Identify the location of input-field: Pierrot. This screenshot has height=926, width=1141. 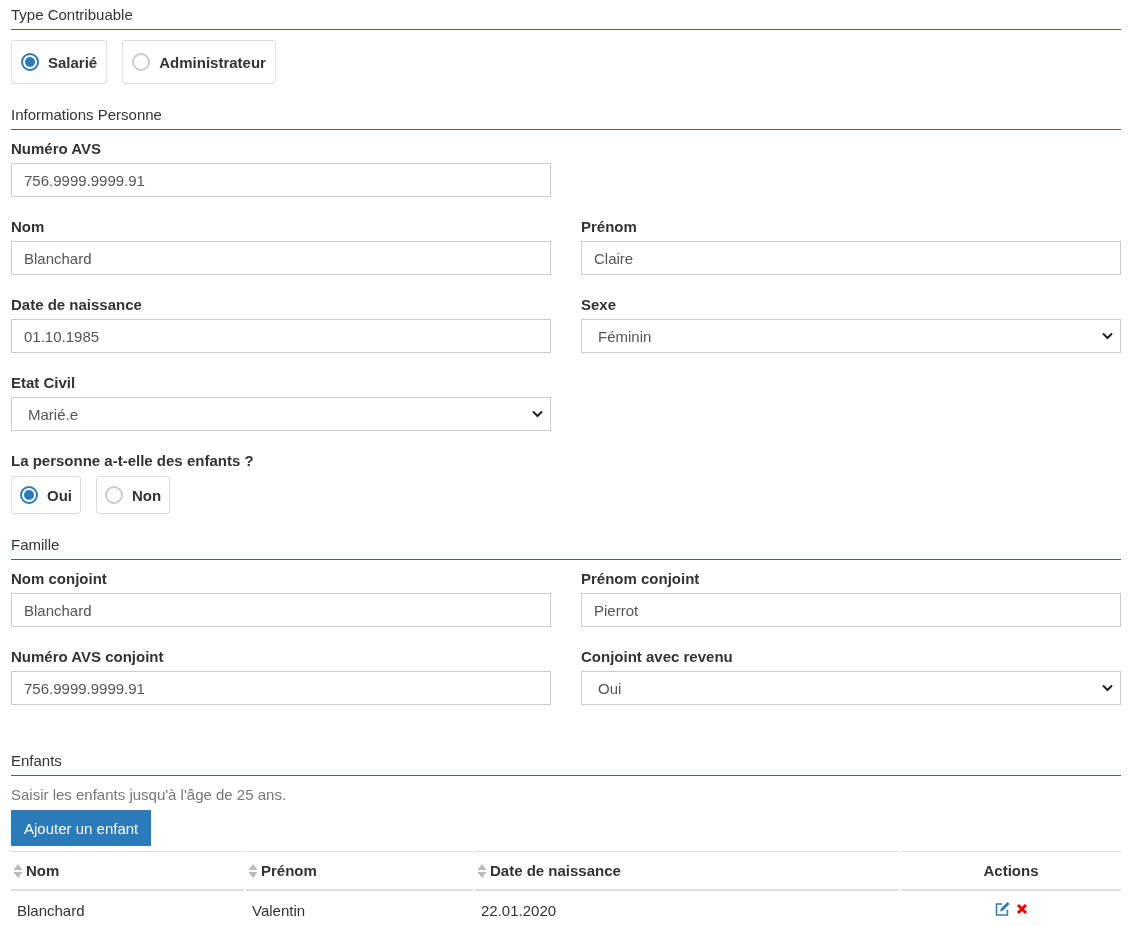
(851, 610).